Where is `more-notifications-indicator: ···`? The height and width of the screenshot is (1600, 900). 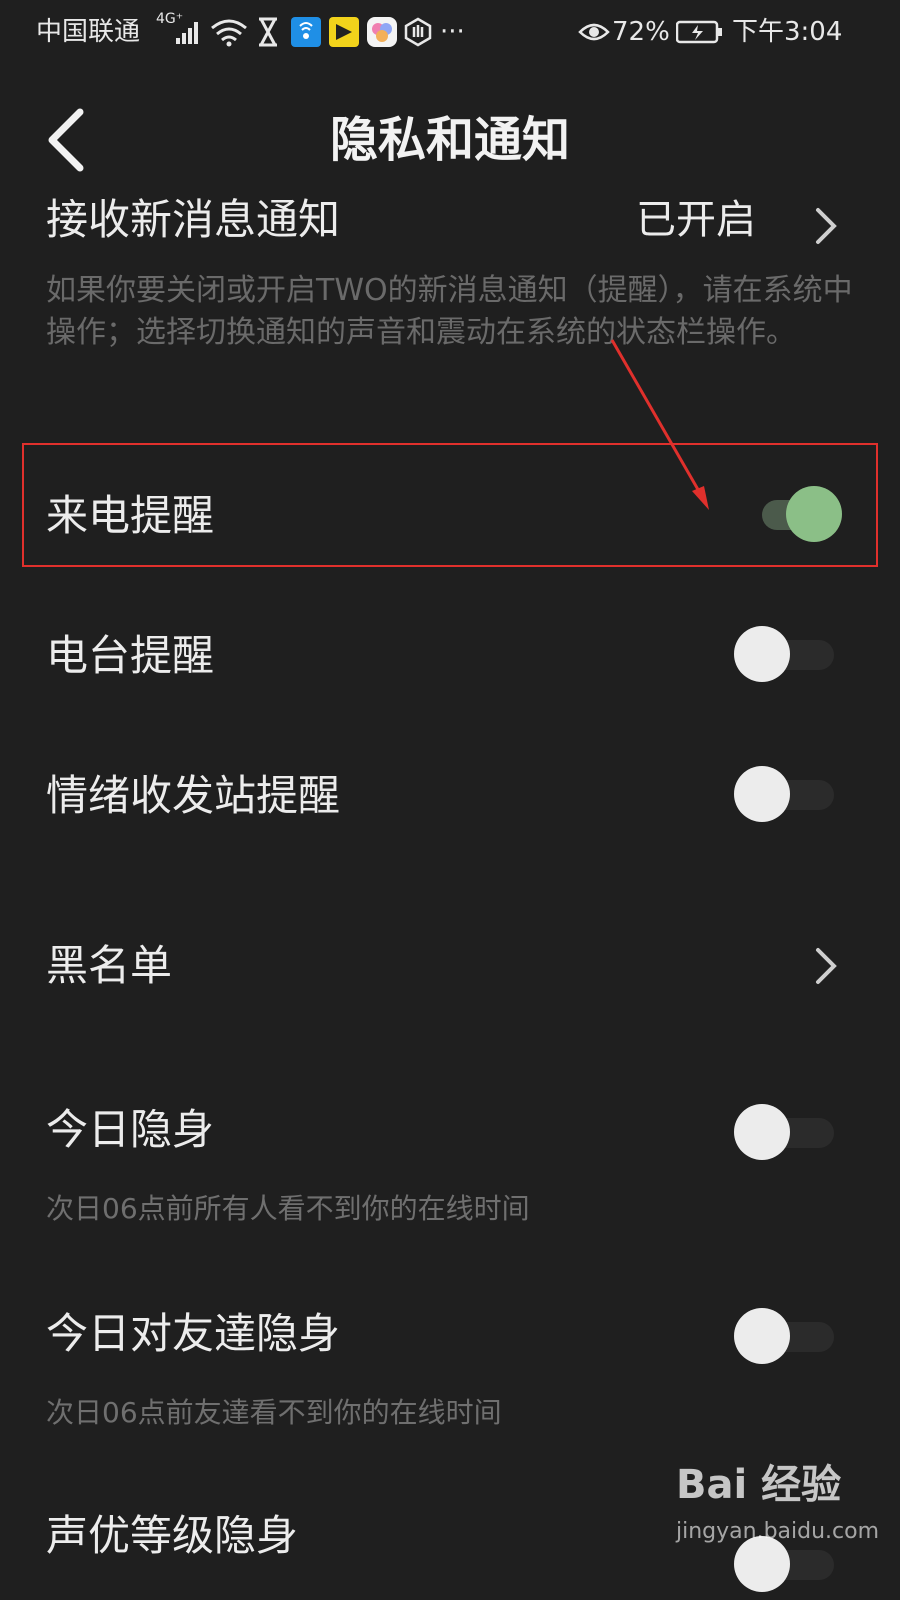
more-notifications-indicator: ··· is located at coordinates (452, 32).